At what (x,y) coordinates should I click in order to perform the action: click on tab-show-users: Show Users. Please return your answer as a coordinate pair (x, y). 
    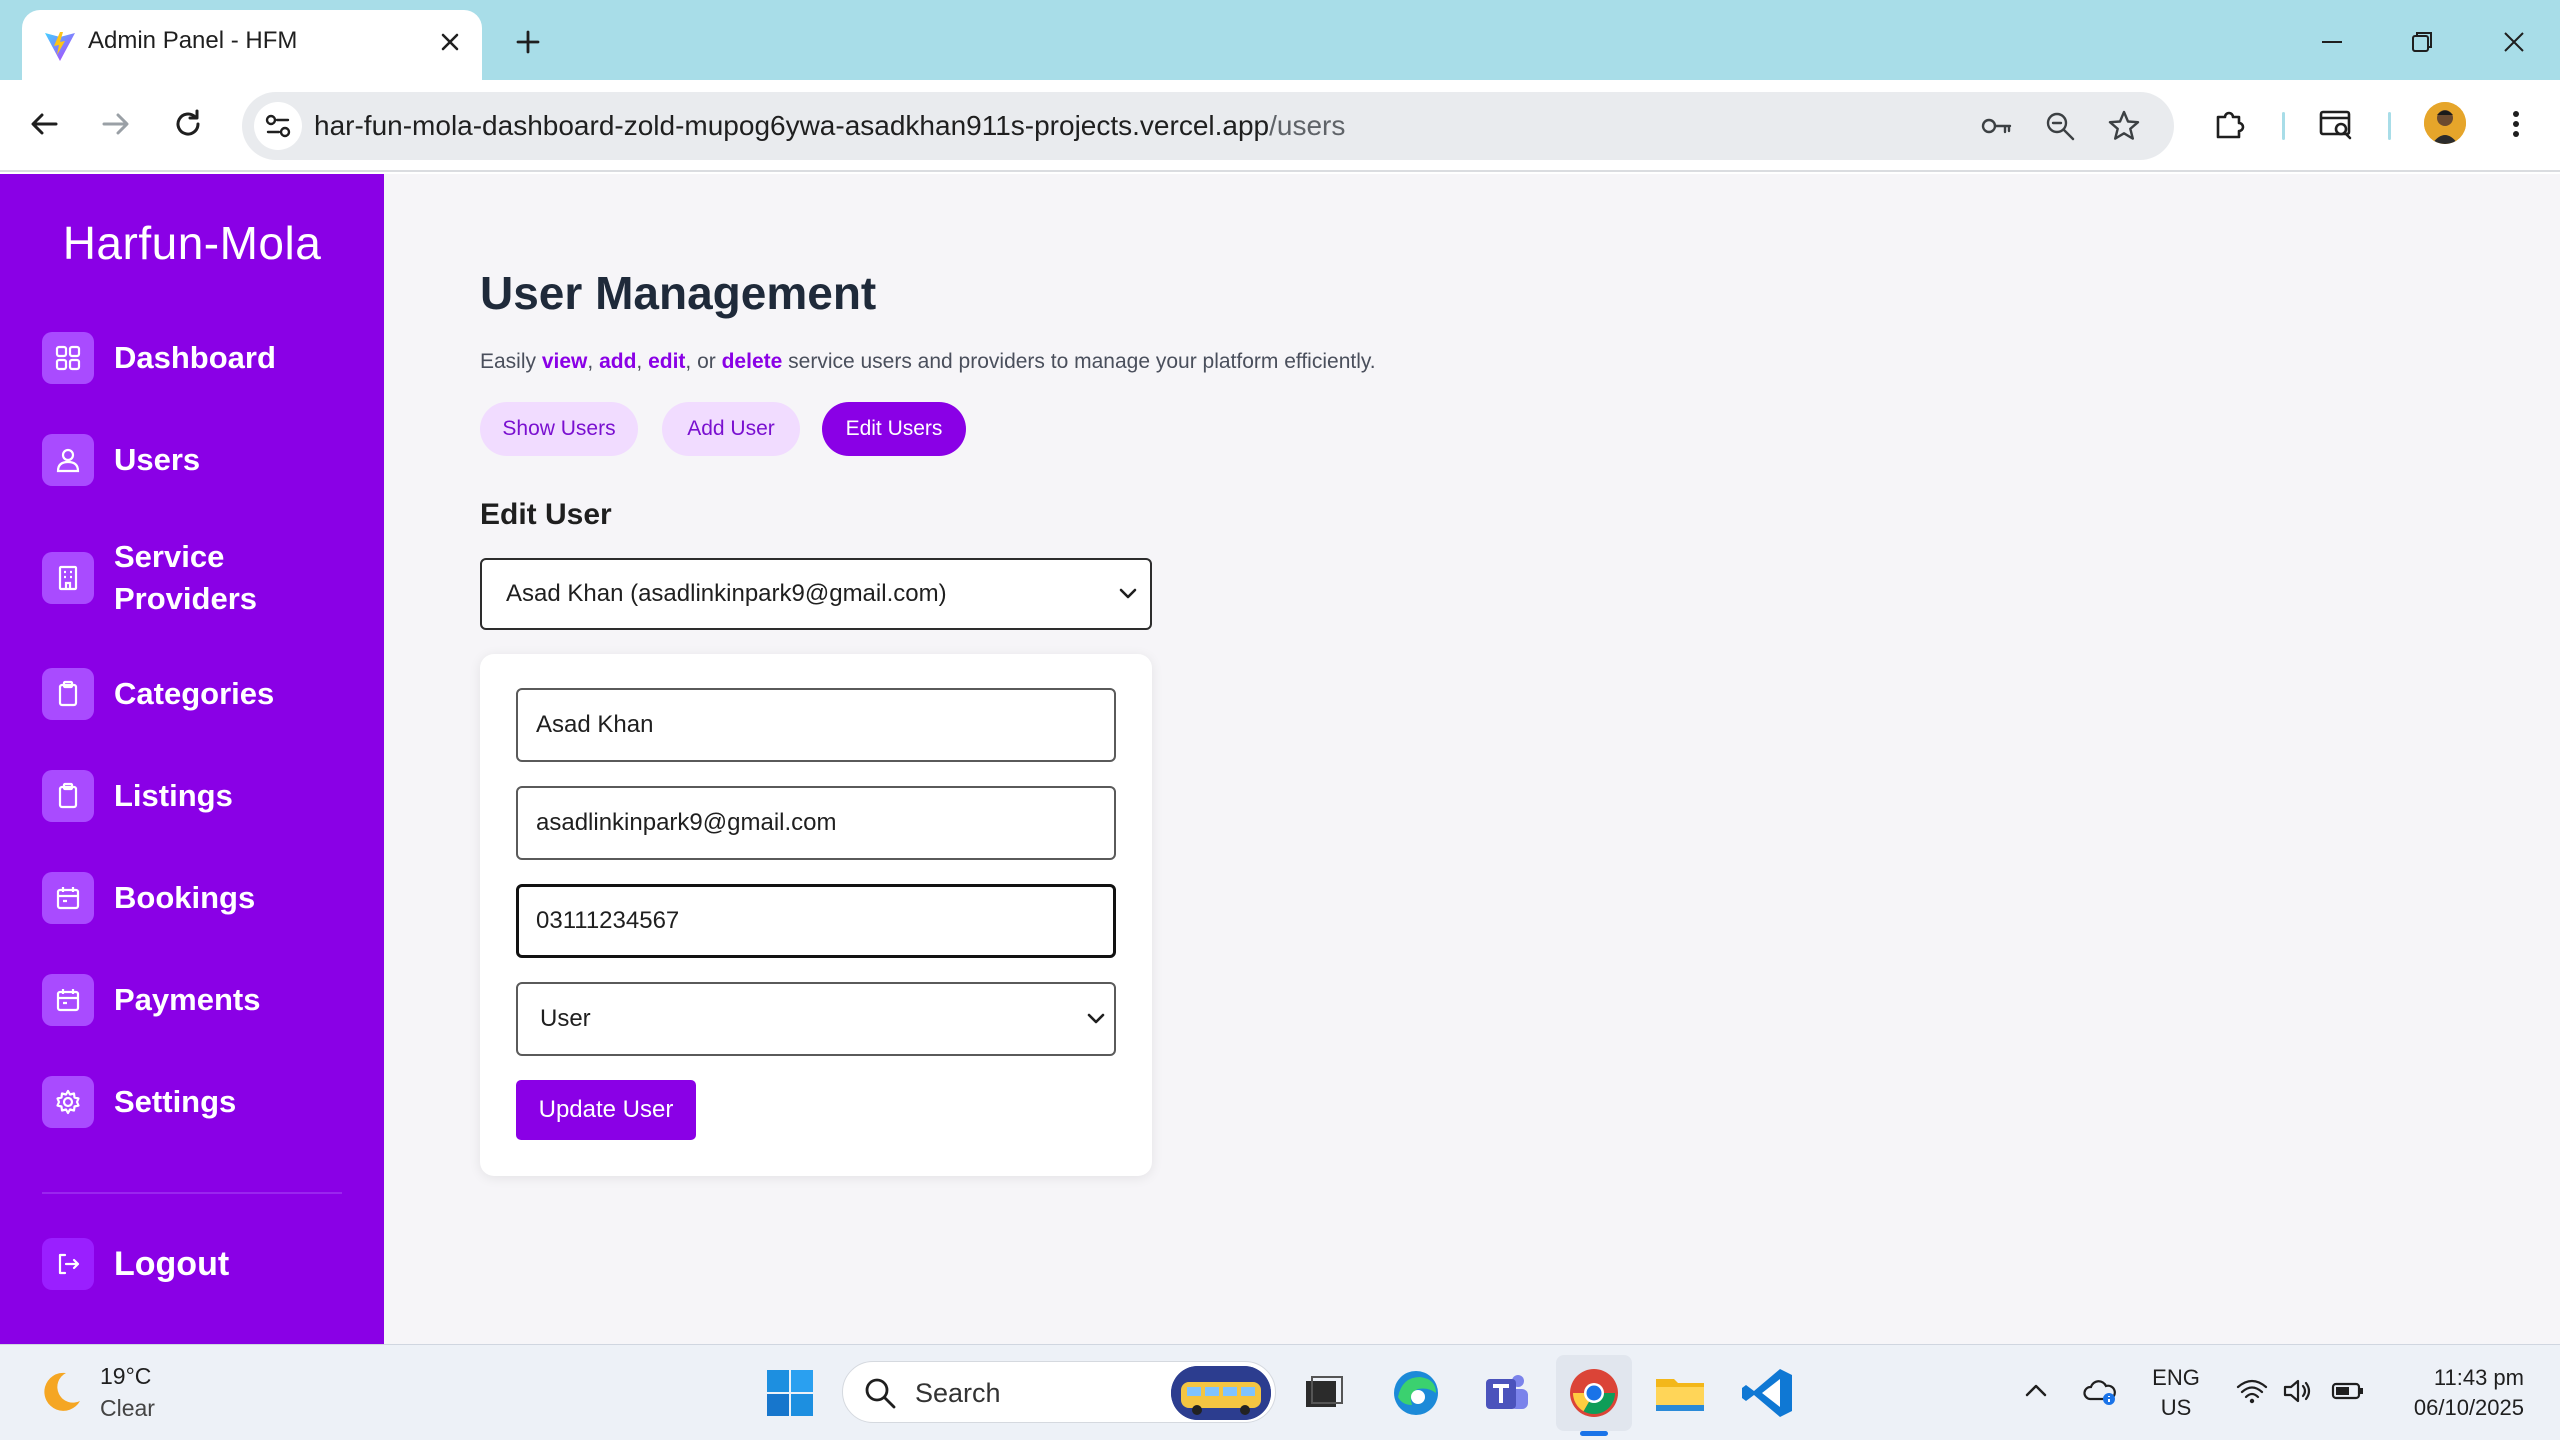
    Looking at the image, I should click on (559, 429).